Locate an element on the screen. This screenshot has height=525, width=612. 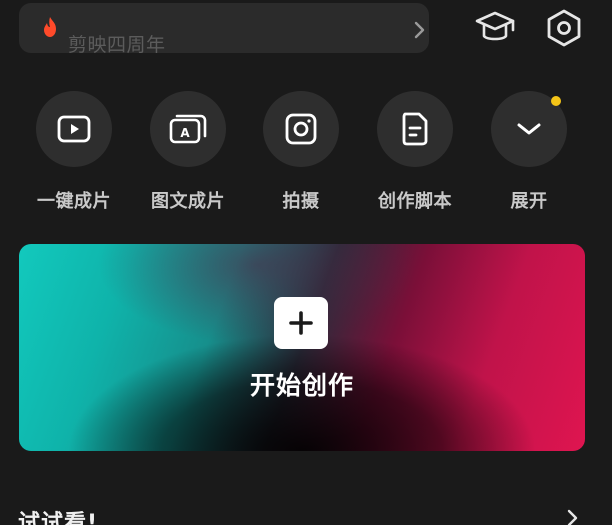
graduation-cap-icon is located at coordinates (495, 27).